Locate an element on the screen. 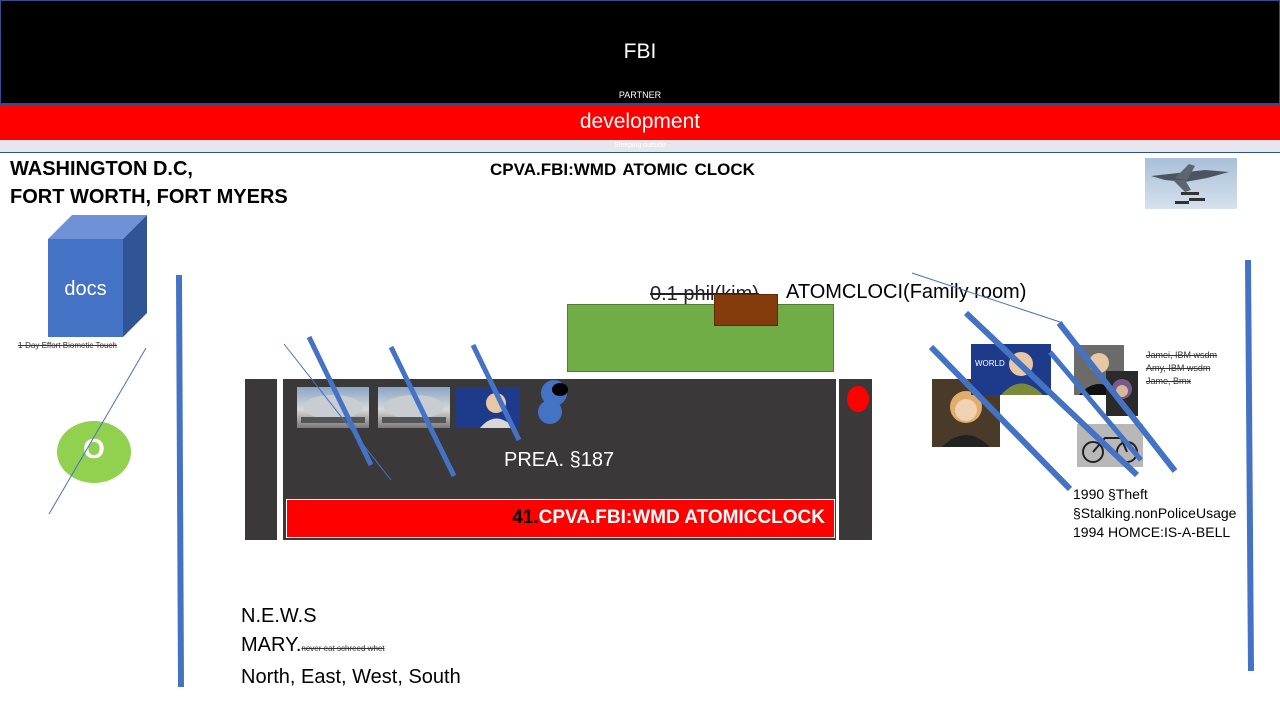  docs-caption: 1-Day Effort Biometic Touch is located at coordinates (67, 345).